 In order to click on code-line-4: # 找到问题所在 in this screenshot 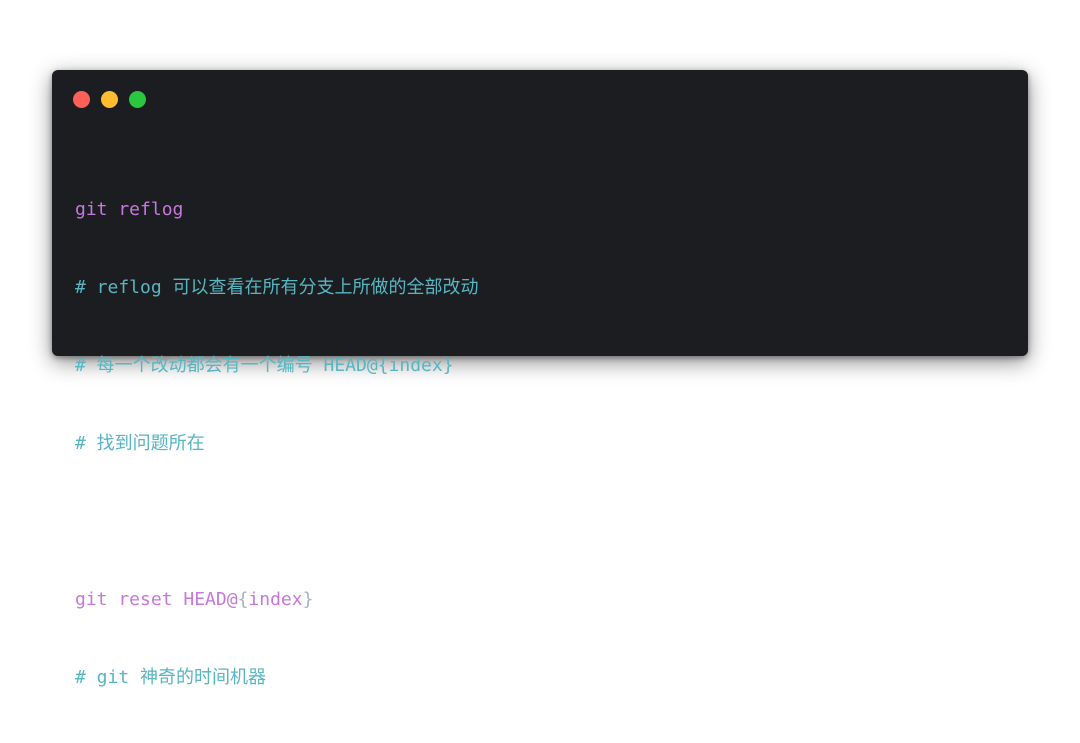, I will do `click(140, 443)`.